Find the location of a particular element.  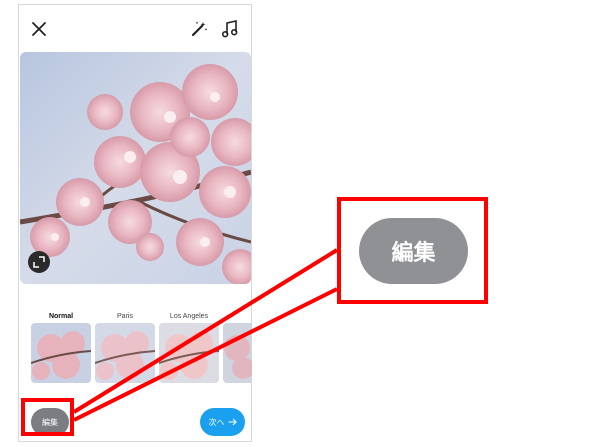

close-icon is located at coordinates (39, 29).